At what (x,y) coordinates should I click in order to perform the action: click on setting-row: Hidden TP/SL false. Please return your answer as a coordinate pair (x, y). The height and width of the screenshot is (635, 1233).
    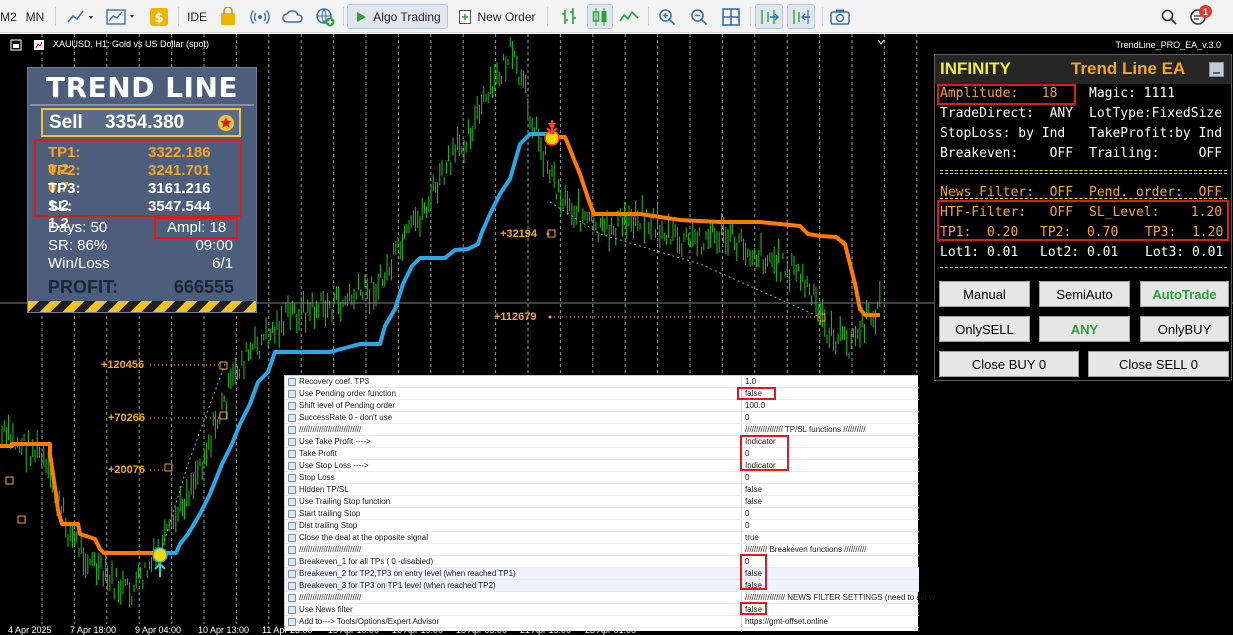
    Looking at the image, I should click on (602, 490).